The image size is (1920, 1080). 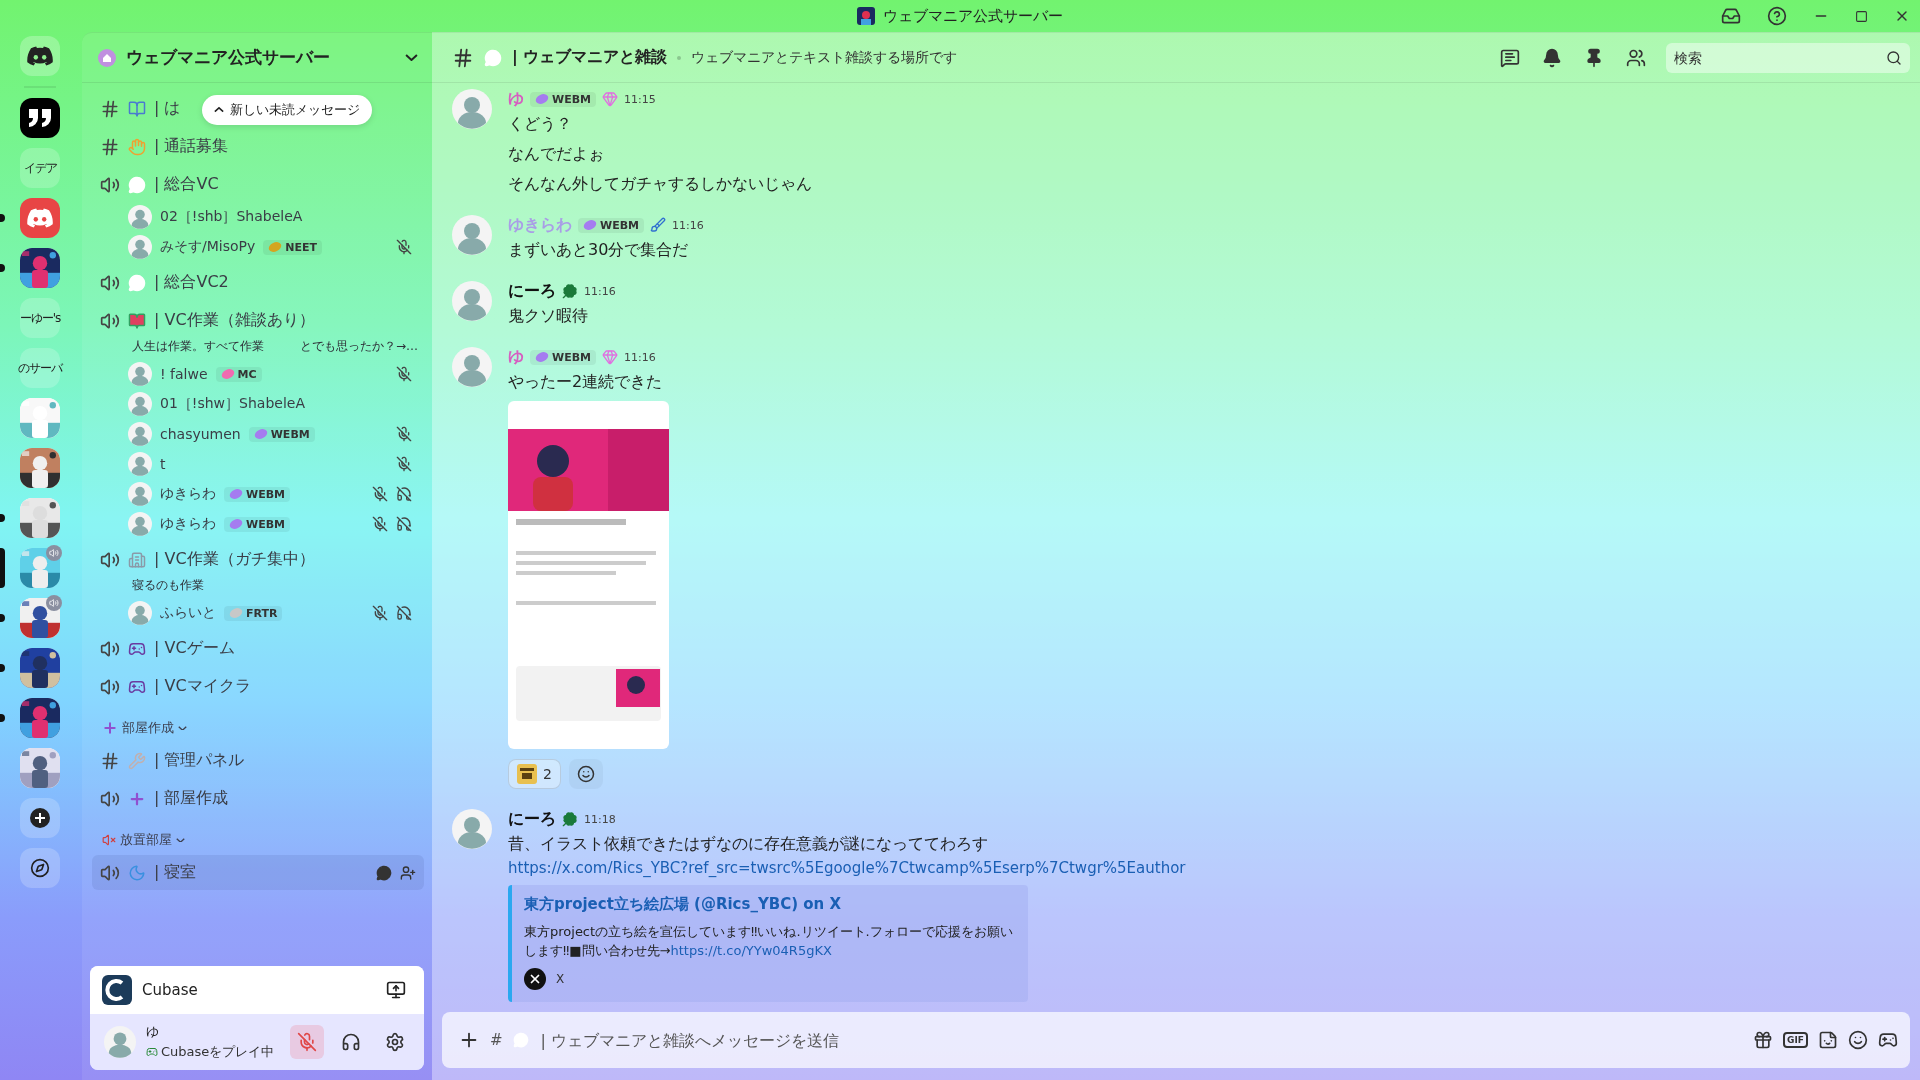 What do you see at coordinates (164, 146) in the screenshot?
I see `channel-item: | 通話募集` at bounding box center [164, 146].